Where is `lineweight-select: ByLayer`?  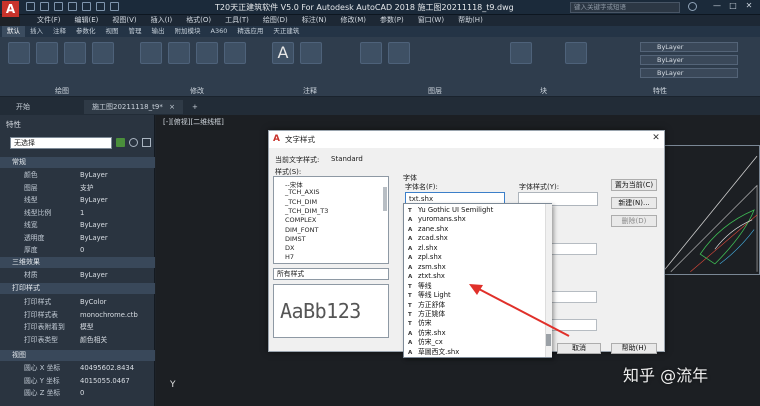 lineweight-select: ByLayer is located at coordinates (689, 60).